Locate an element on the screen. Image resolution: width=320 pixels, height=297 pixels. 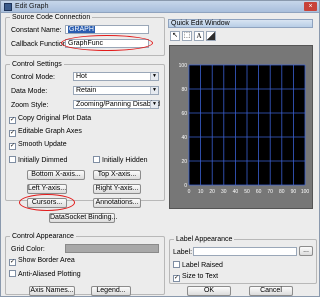
y-tick-label: 20 is located at coordinates (184, 162).